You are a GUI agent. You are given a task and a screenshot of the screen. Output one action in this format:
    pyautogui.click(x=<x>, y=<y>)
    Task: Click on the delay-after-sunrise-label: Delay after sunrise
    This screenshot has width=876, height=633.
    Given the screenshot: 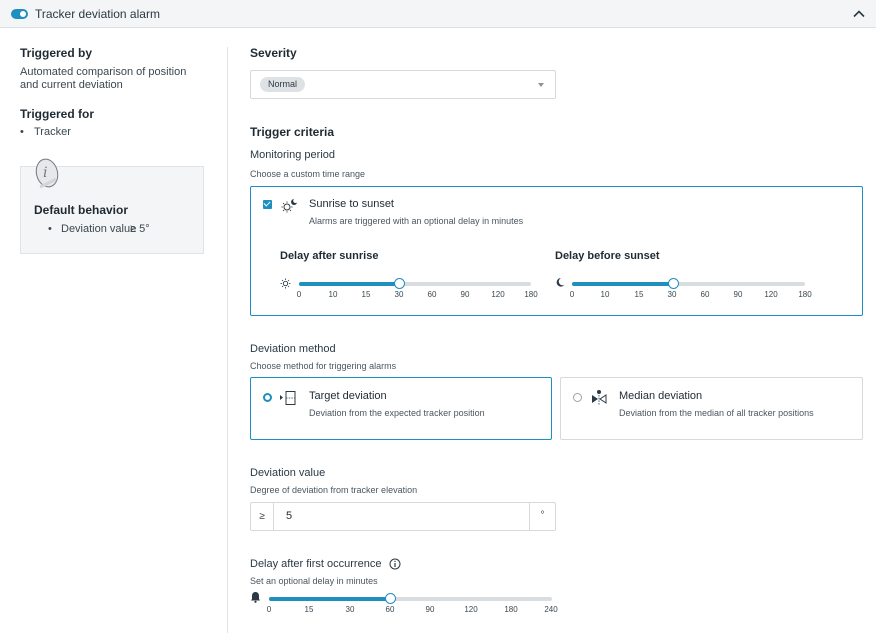 What is the action you would take?
    pyautogui.click(x=329, y=256)
    